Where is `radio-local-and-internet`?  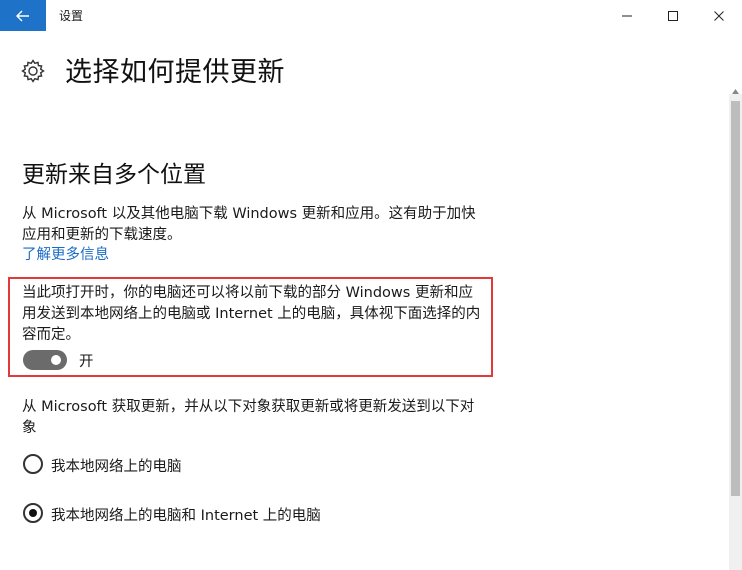
radio-local-and-internet is located at coordinates (33, 513).